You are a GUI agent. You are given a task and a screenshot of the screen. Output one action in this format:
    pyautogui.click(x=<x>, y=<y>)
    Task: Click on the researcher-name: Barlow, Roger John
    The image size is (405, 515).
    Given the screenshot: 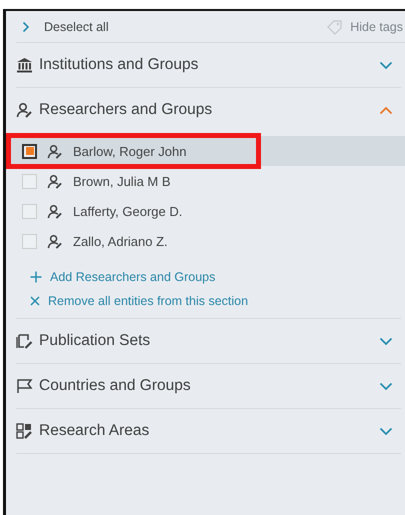 What is the action you would take?
    pyautogui.click(x=129, y=151)
    